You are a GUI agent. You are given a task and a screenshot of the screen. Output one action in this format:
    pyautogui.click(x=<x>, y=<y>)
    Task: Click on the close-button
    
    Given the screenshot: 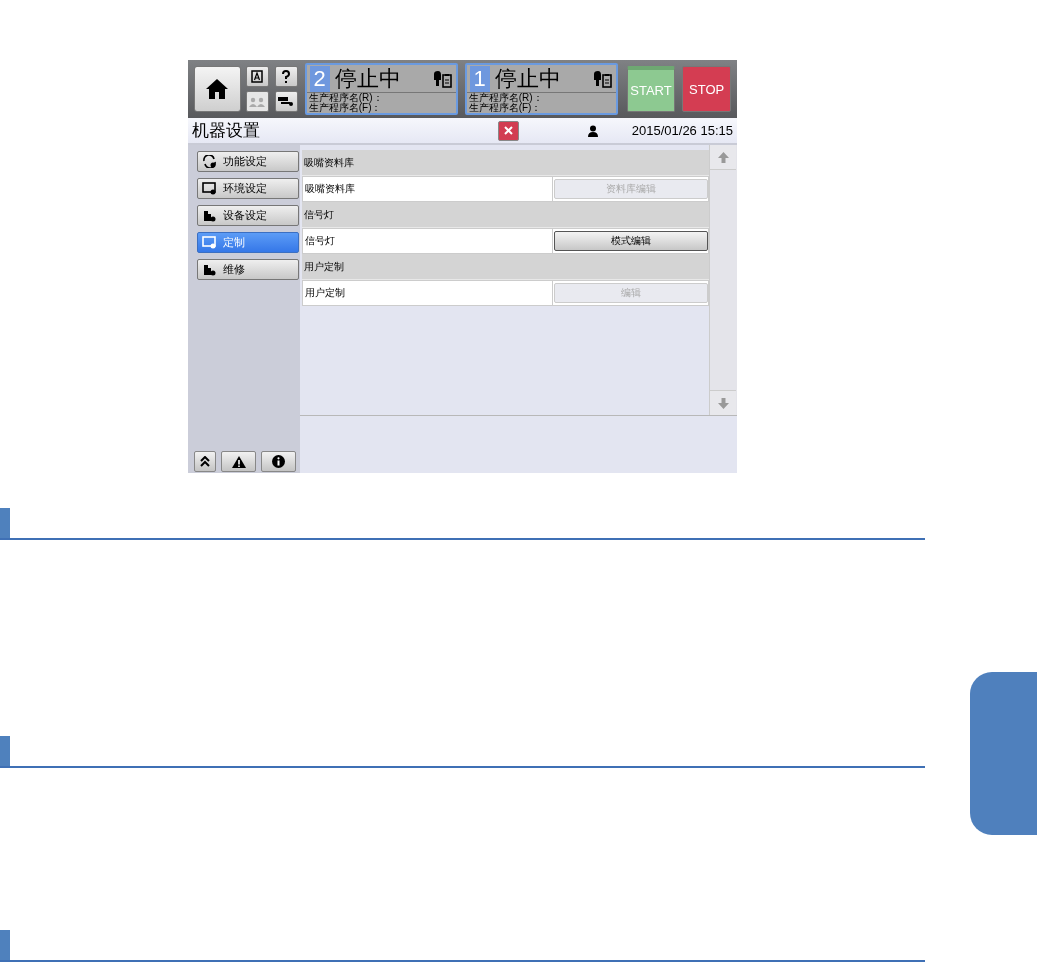 What is the action you would take?
    pyautogui.click(x=508, y=130)
    